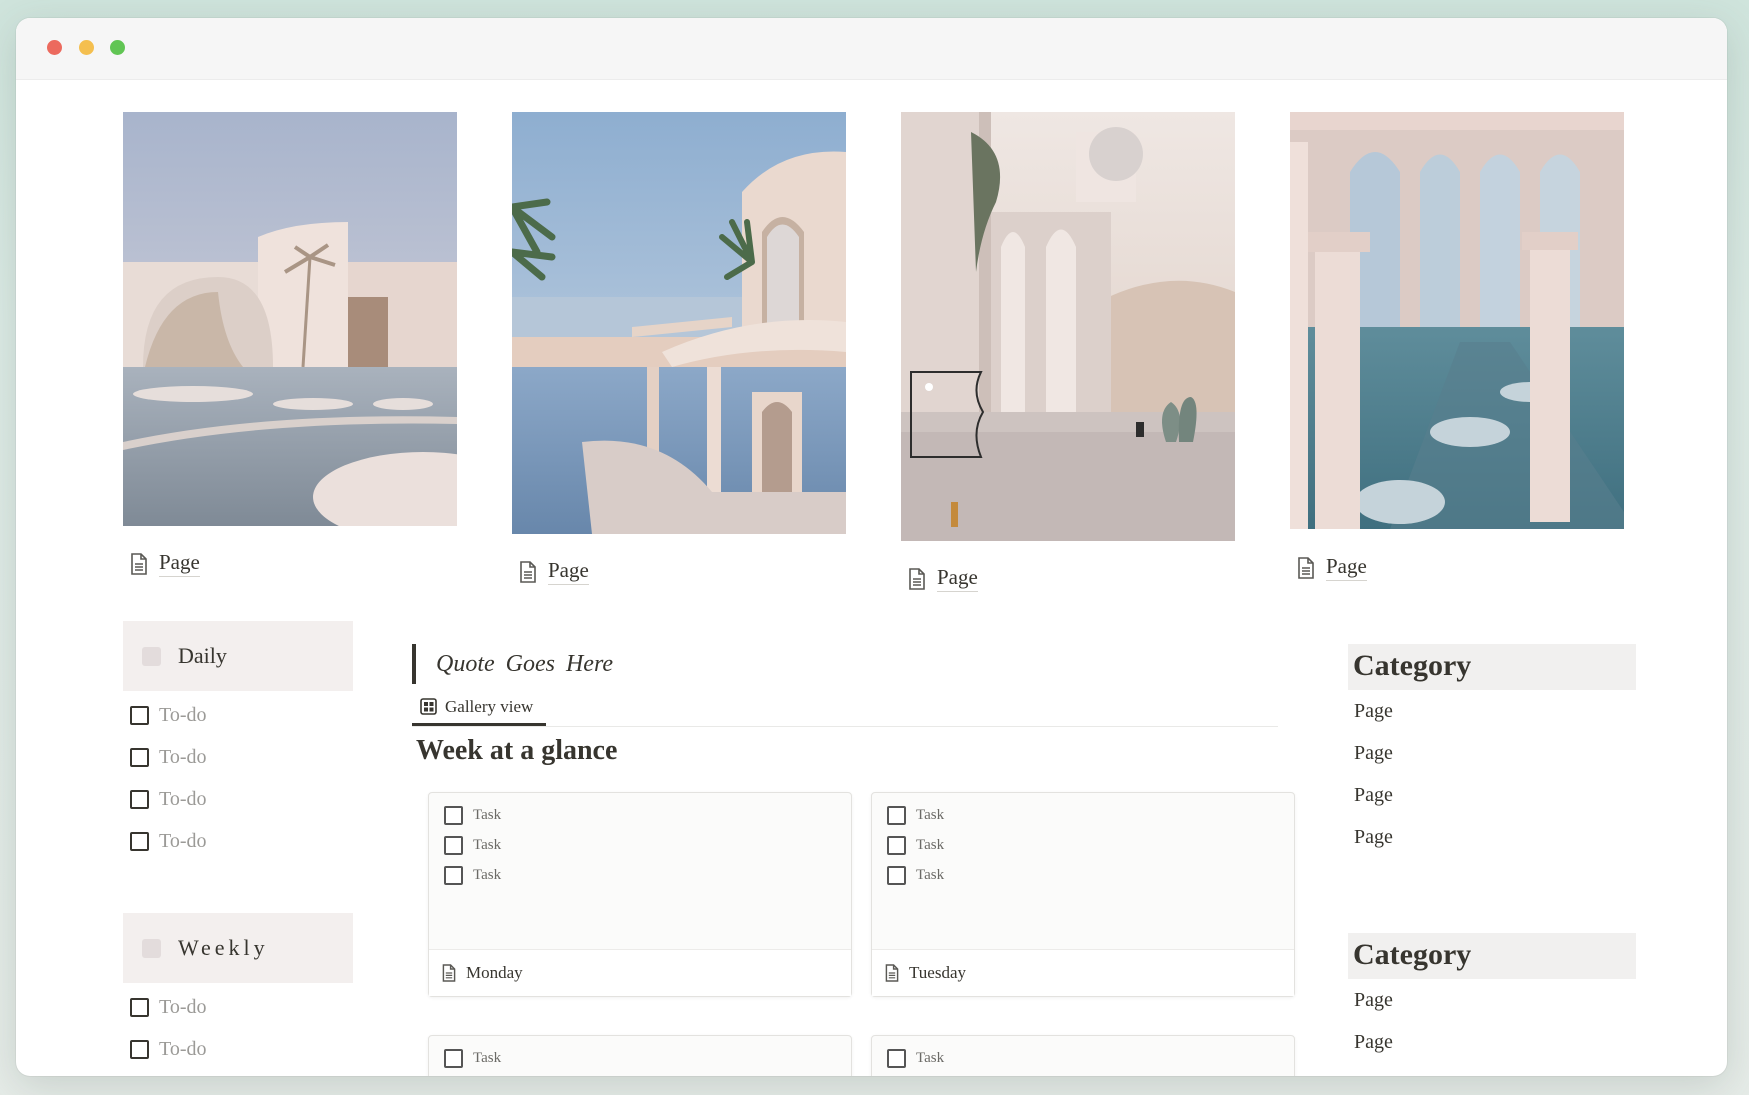 The width and height of the screenshot is (1749, 1095). What do you see at coordinates (489, 706) in the screenshot?
I see `tab-label: Gallery view` at bounding box center [489, 706].